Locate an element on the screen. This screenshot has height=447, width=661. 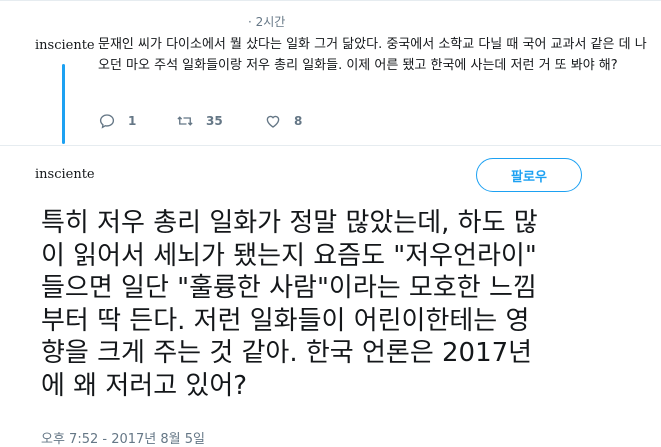
follow-button: 팔로우 is located at coordinates (529, 175).